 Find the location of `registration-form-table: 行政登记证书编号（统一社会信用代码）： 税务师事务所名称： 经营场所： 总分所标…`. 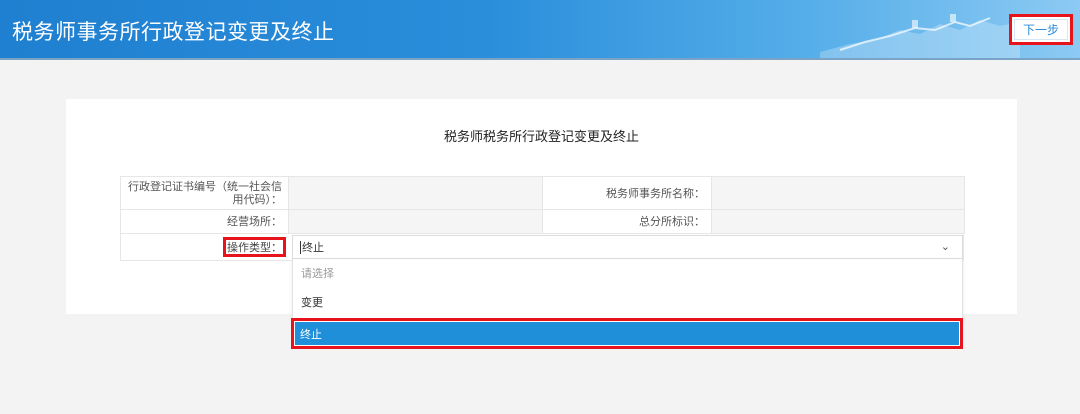

registration-form-table: 行政登记证书编号（统一社会信用代码）： 税务师事务所名称： 经营场所： 总分所标… is located at coordinates (542, 205).